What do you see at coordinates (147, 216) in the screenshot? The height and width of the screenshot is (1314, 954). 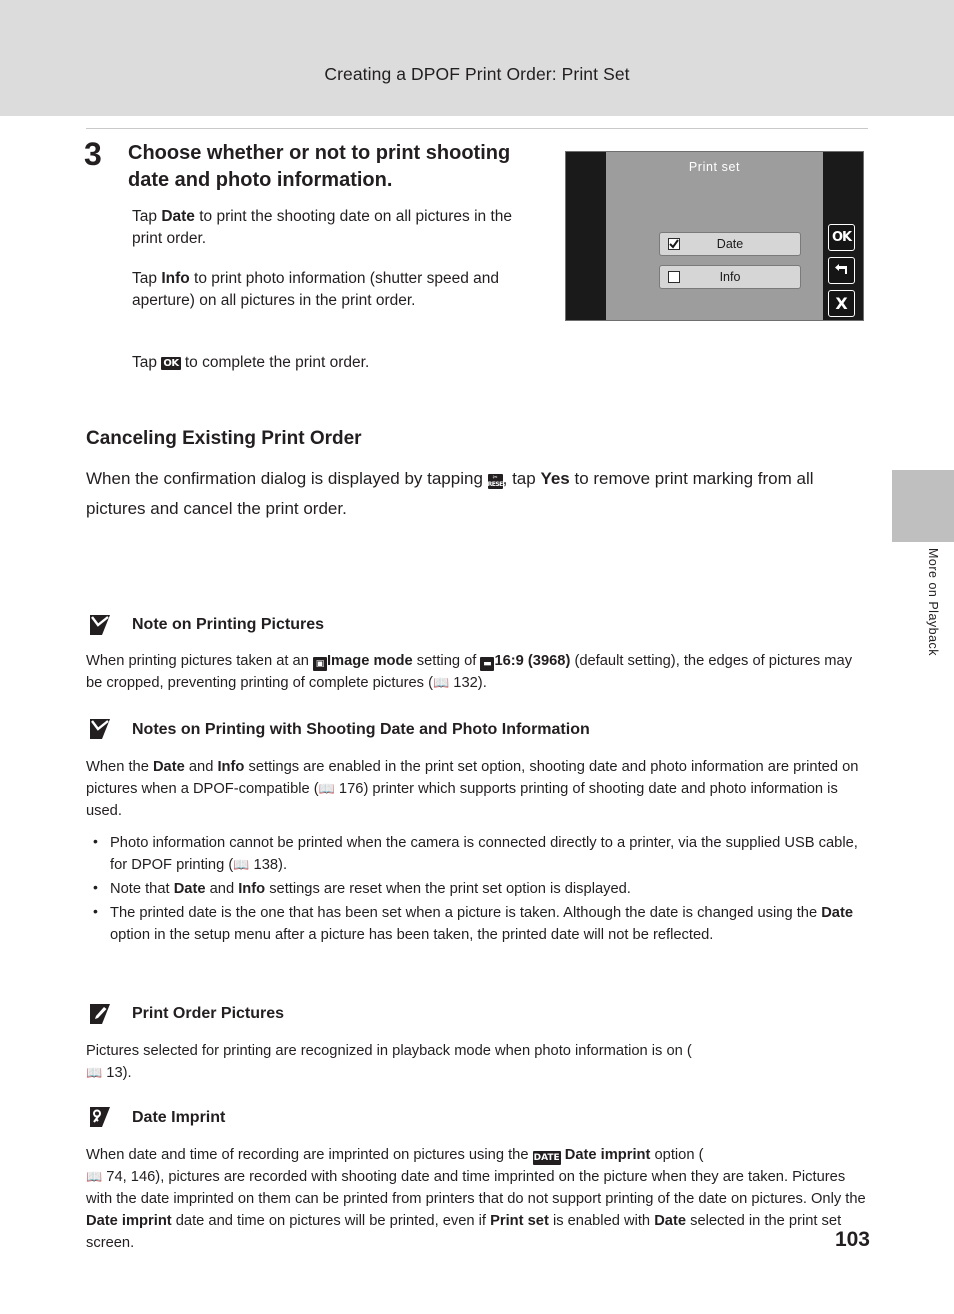 I see `step-p1-pre: Tap` at bounding box center [147, 216].